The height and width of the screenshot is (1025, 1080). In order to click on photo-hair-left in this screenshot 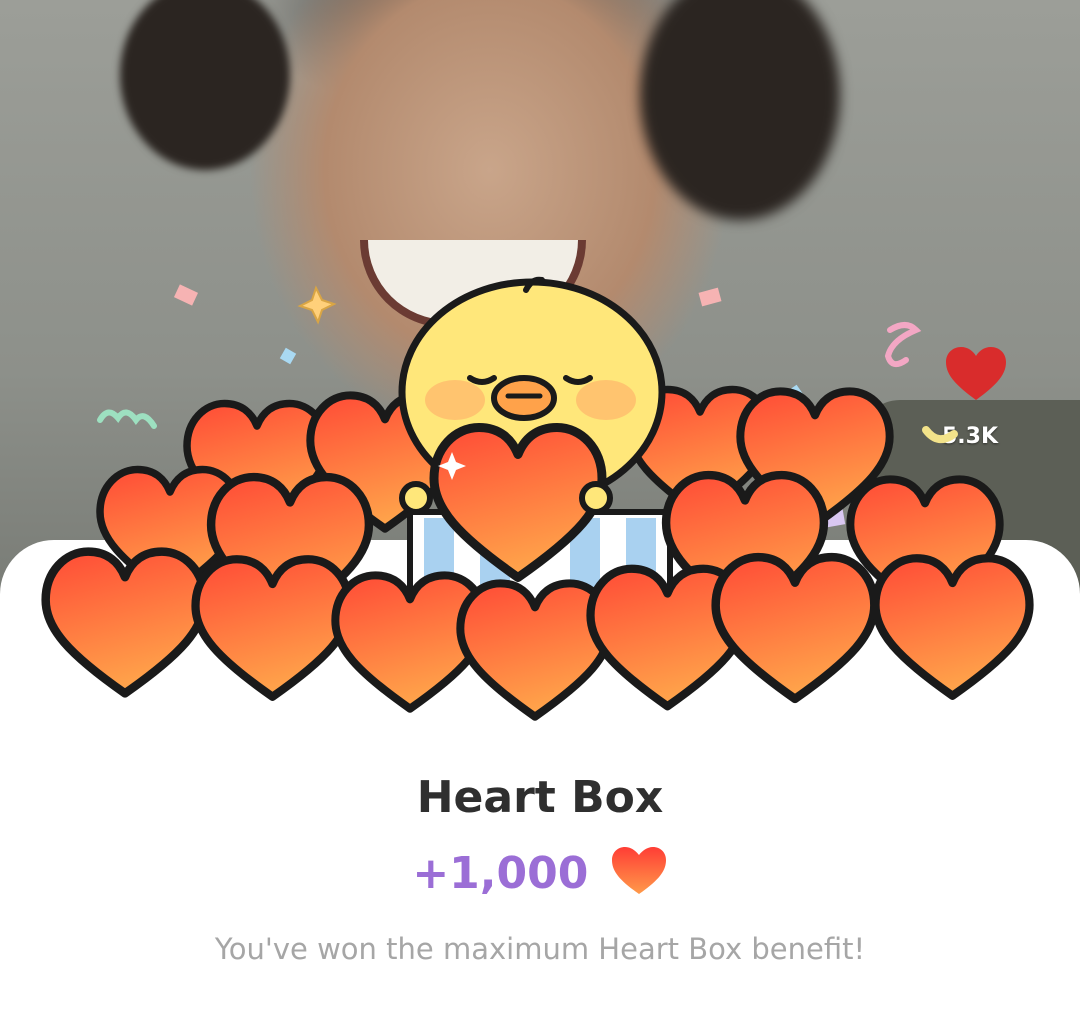, I will do `click(205, 85)`.